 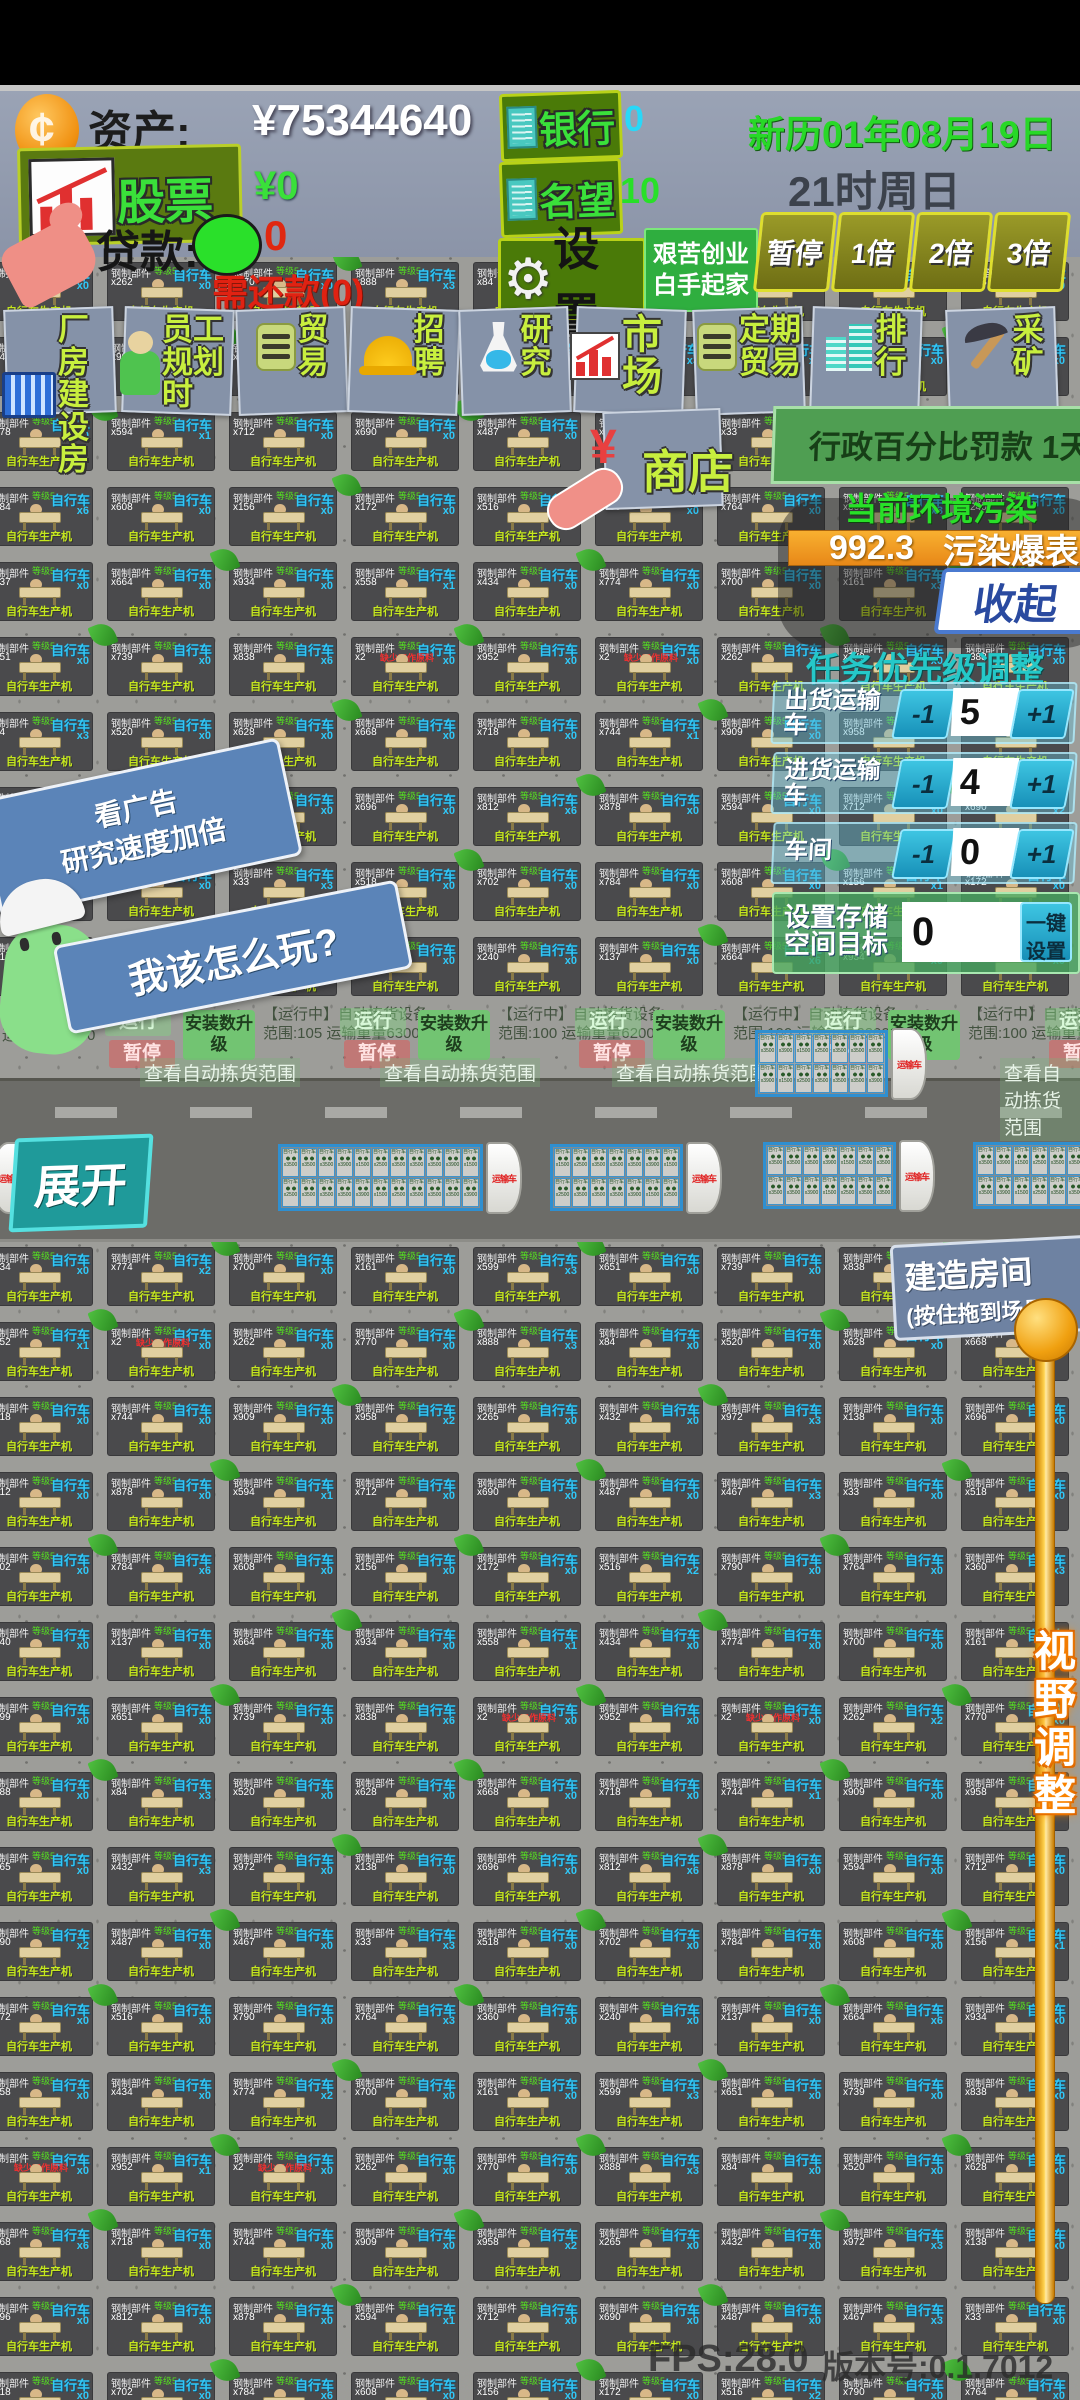 What do you see at coordinates (283, 1651) in the screenshot?
I see `workshop-tile: 钢制部件 等级5 自行车 x664 x0 自行车生产机` at bounding box center [283, 1651].